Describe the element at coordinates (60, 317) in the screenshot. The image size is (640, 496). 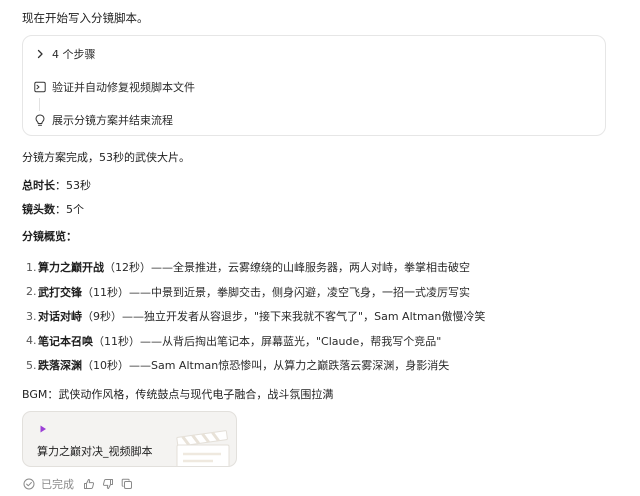
I see `shot-title: 对话对峙` at that location.